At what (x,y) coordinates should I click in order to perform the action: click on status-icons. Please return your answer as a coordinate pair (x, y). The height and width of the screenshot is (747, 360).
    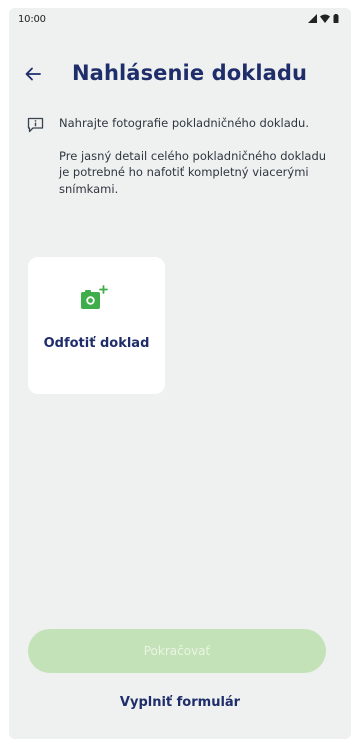
    Looking at the image, I should click on (323, 18).